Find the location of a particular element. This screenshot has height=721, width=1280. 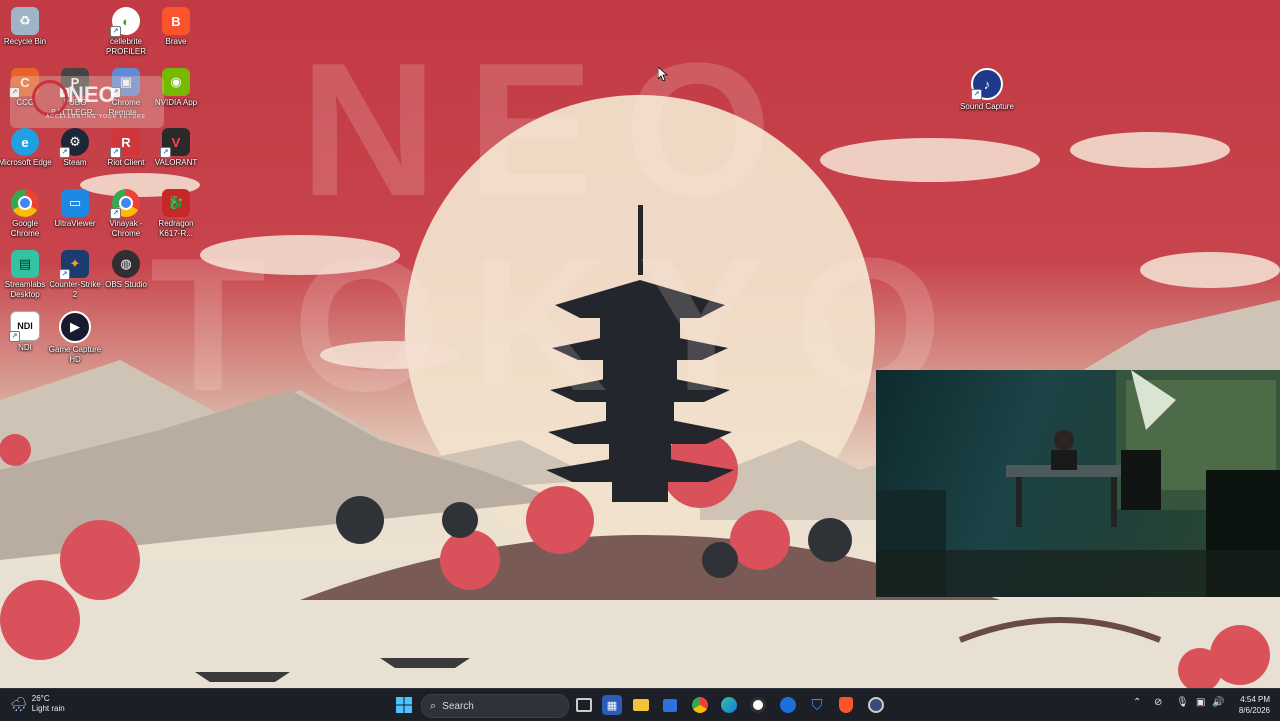

weather-temp: 26°C is located at coordinates (40, 698).